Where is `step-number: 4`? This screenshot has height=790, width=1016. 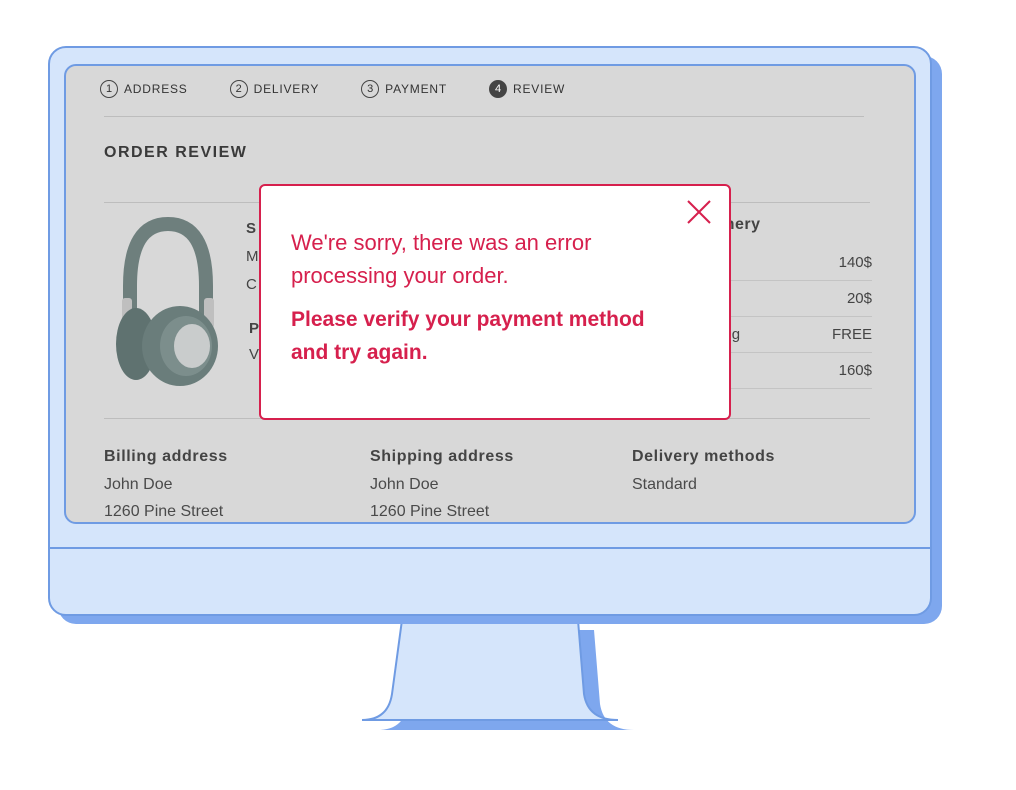
step-number: 4 is located at coordinates (498, 89).